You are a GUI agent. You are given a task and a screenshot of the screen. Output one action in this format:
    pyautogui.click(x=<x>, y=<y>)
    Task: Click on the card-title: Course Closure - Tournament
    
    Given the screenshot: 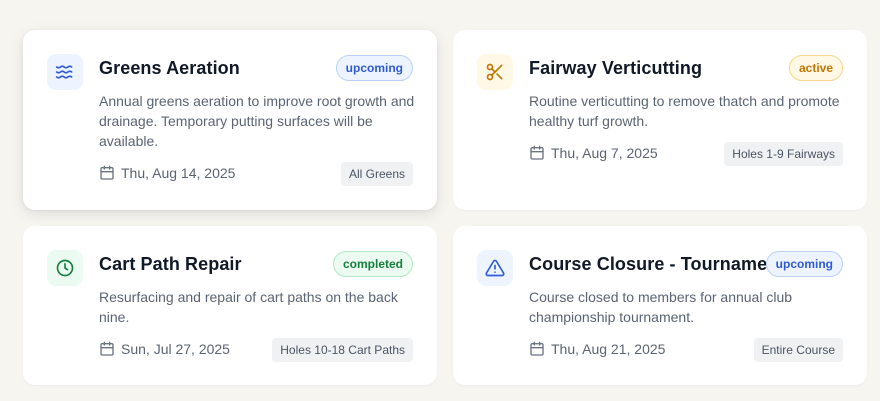 What is the action you would take?
    pyautogui.click(x=657, y=264)
    